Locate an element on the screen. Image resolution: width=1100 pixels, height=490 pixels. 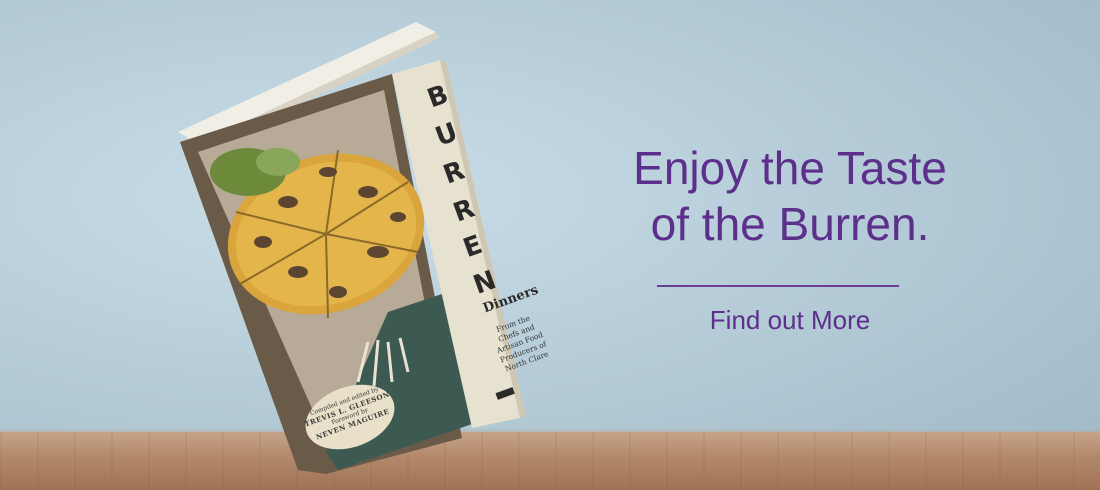
headline-divider is located at coordinates (778, 286).